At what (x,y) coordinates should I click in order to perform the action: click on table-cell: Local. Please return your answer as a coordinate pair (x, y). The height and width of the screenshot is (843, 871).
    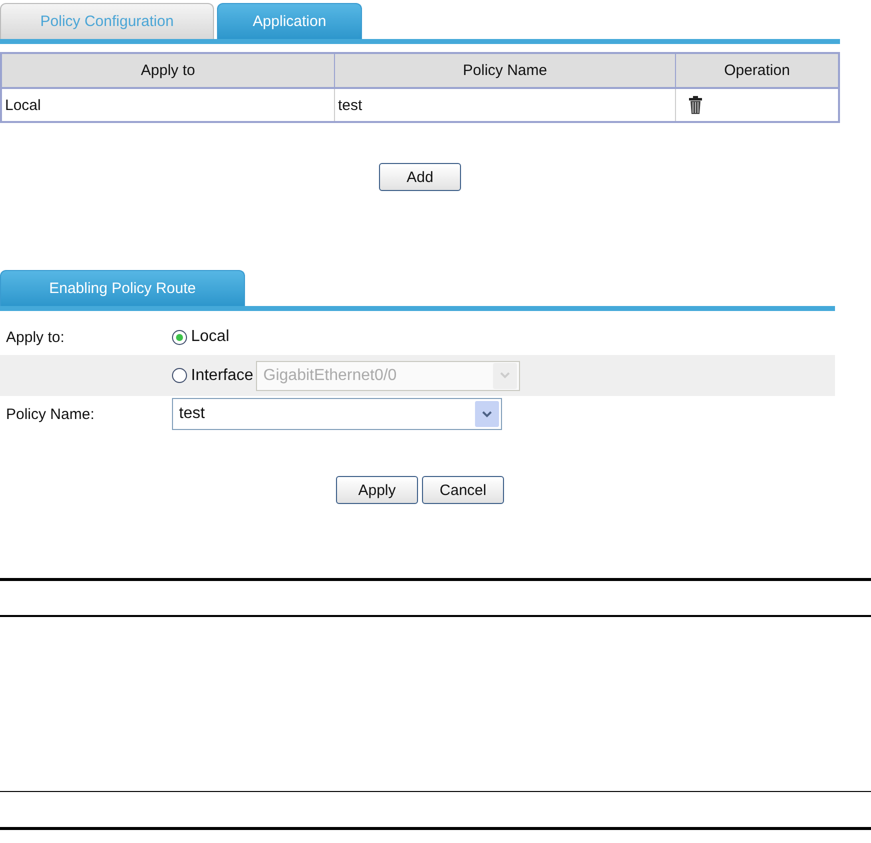
    Looking at the image, I should click on (167, 105).